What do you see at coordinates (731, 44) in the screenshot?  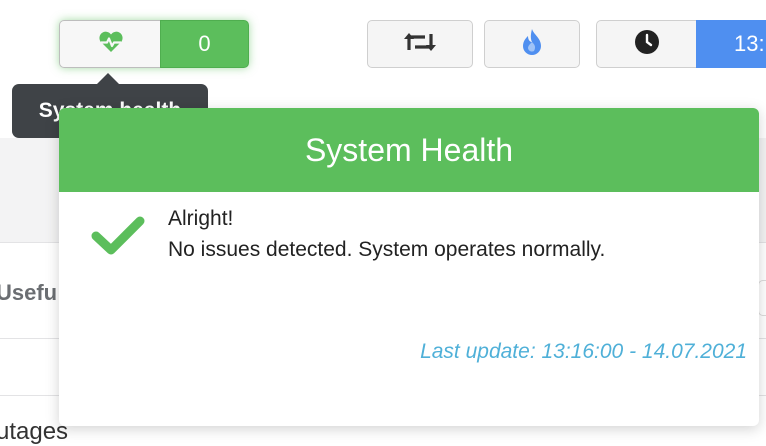 I see `time-display: 13:` at bounding box center [731, 44].